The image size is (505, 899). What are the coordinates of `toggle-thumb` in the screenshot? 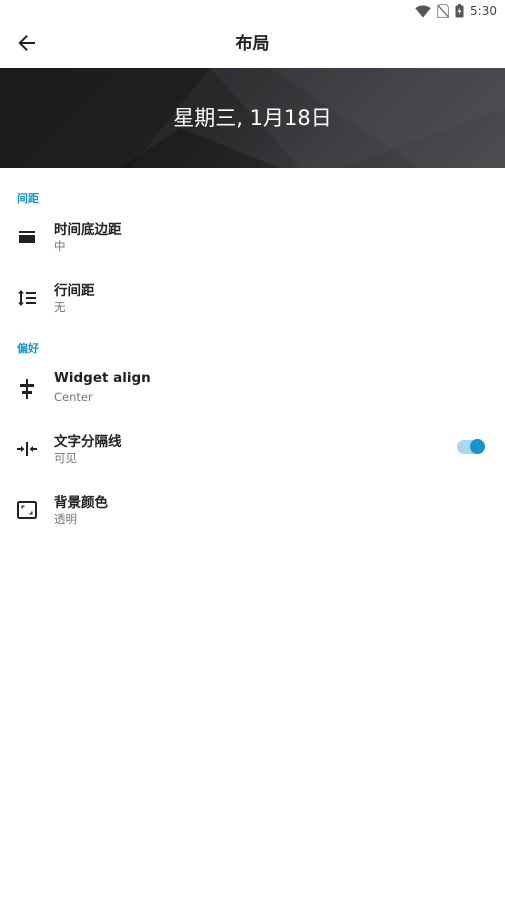 It's located at (477, 446).